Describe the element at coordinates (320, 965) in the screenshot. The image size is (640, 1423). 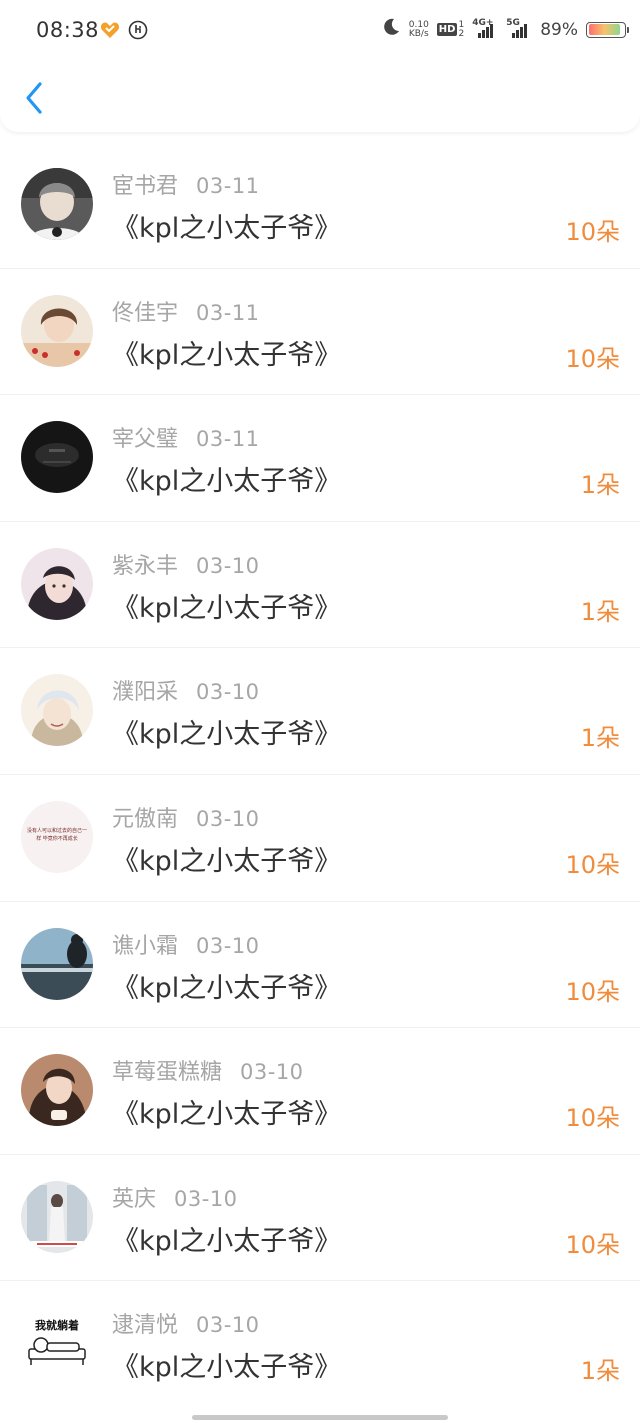
I see `list-item: 谯小霜 03-10 《kpl之小太子爷》 10朵` at that location.